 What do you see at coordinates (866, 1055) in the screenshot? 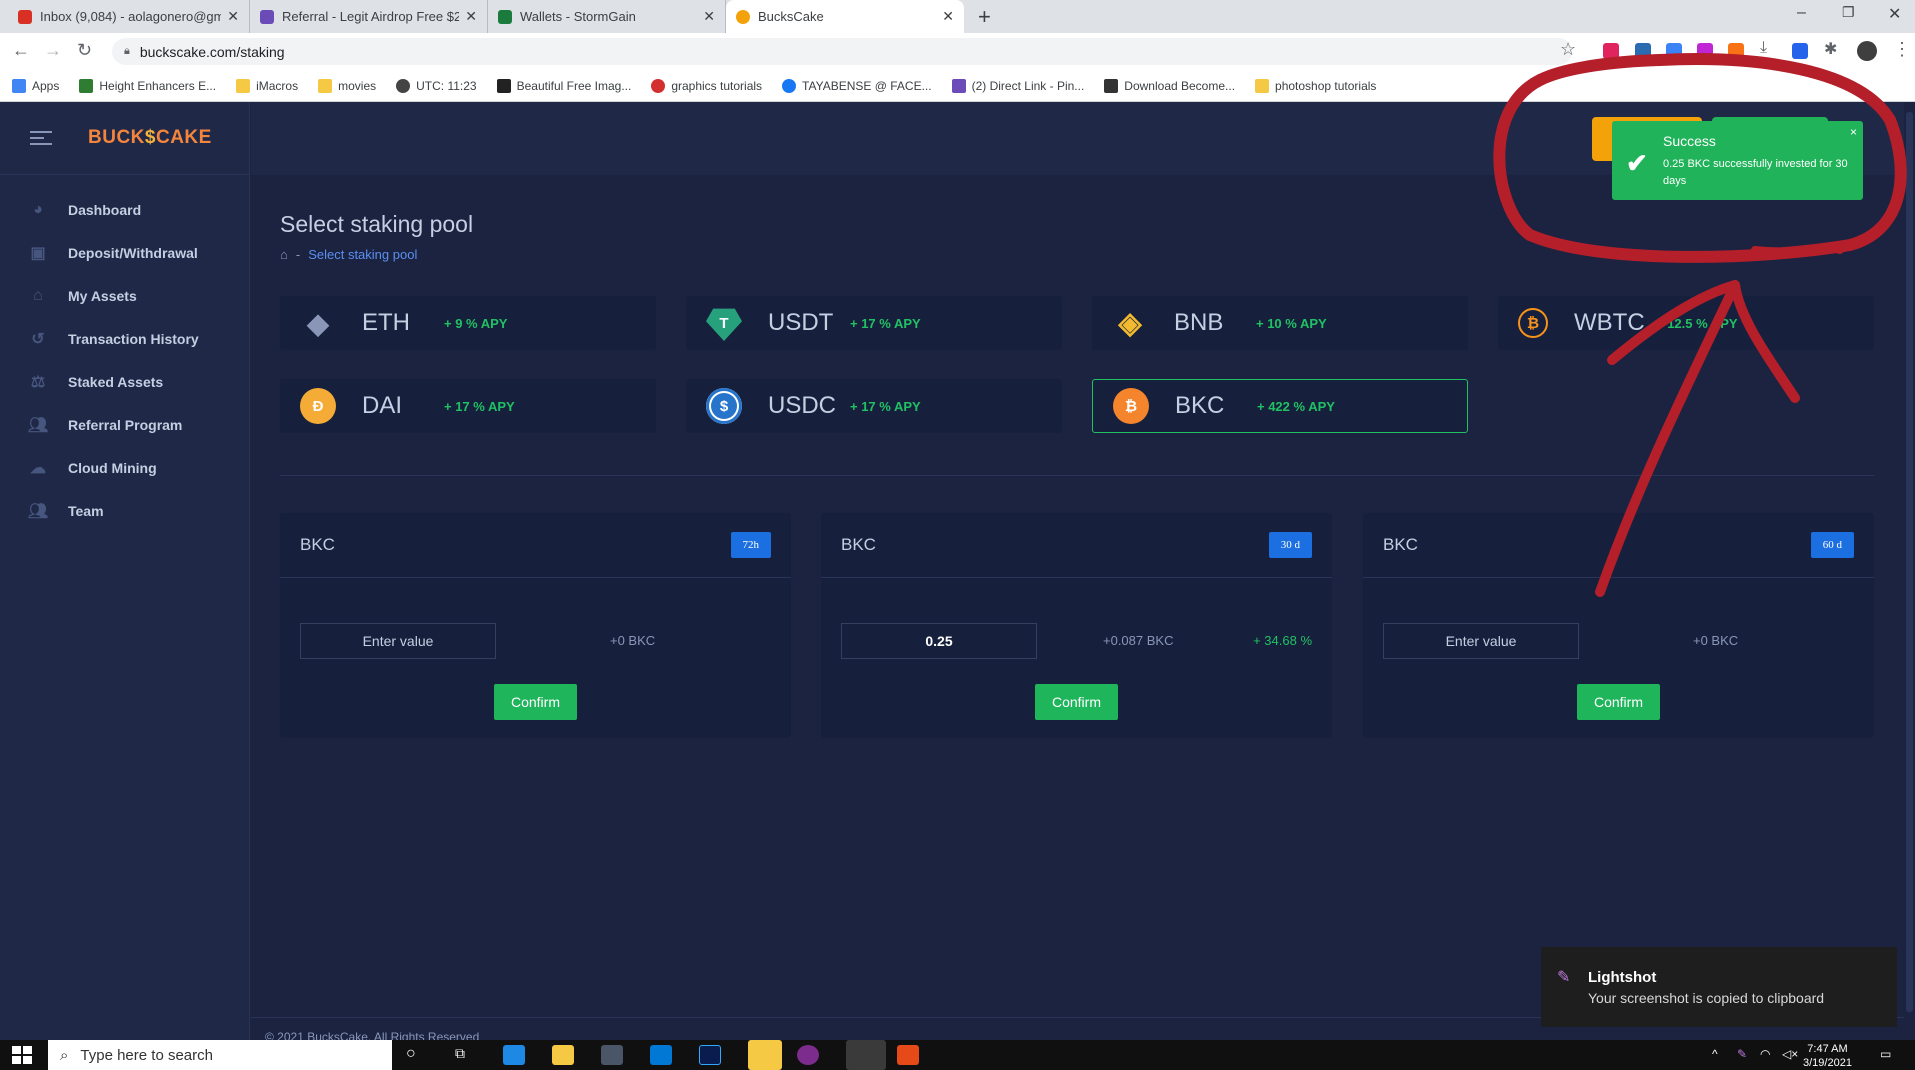
I see `chrome-icon` at bounding box center [866, 1055].